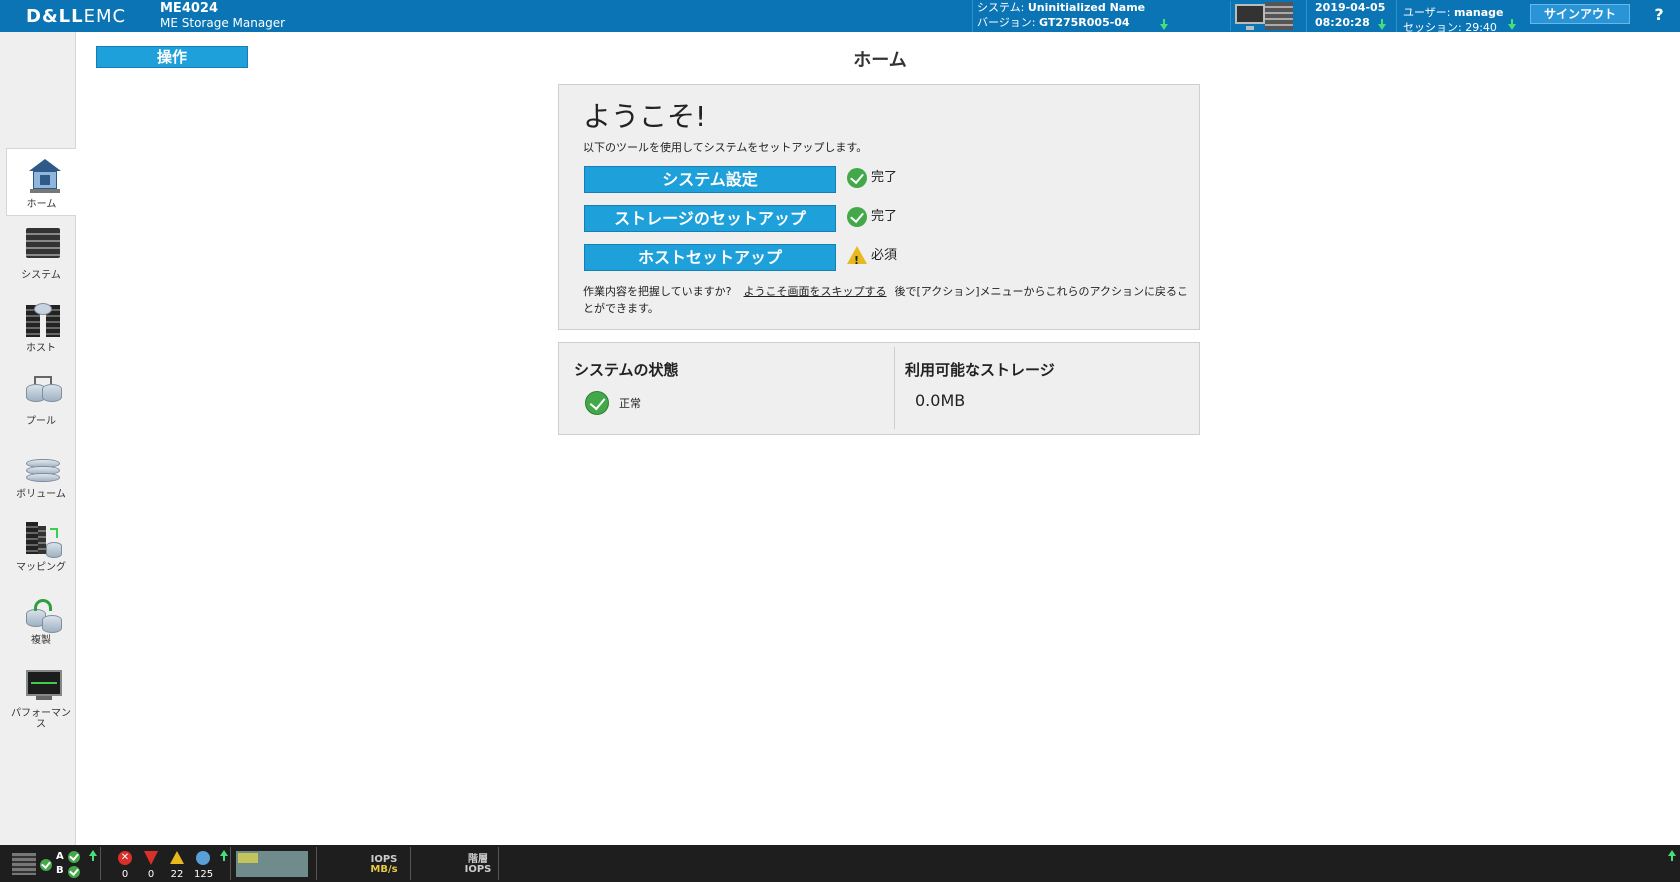  I want to click on nav-item-home: ホーム, so click(41, 182).